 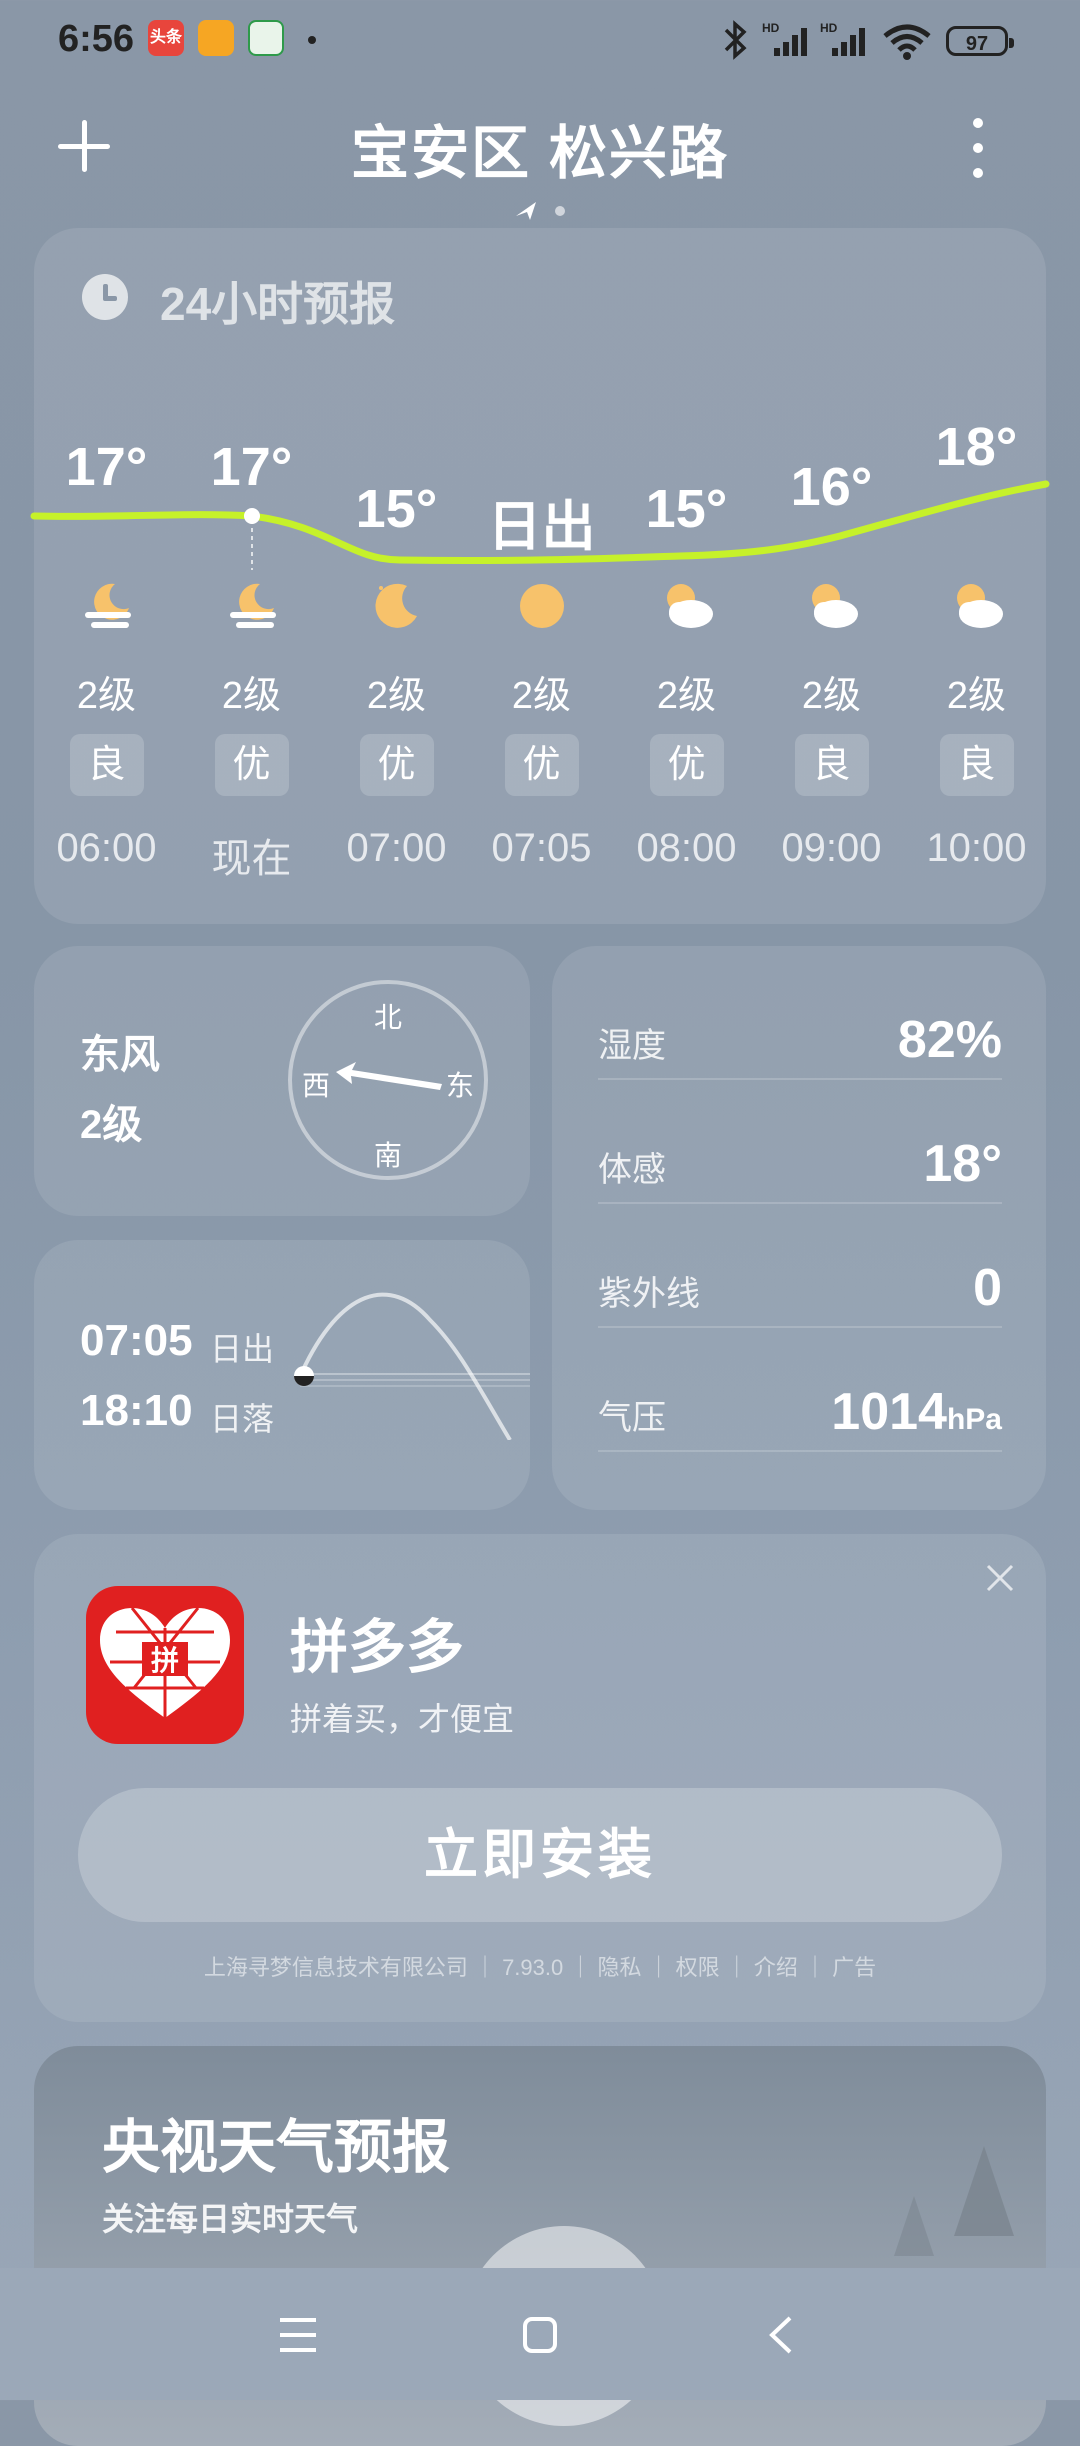 I want to click on clock-icon, so click(x=105, y=297).